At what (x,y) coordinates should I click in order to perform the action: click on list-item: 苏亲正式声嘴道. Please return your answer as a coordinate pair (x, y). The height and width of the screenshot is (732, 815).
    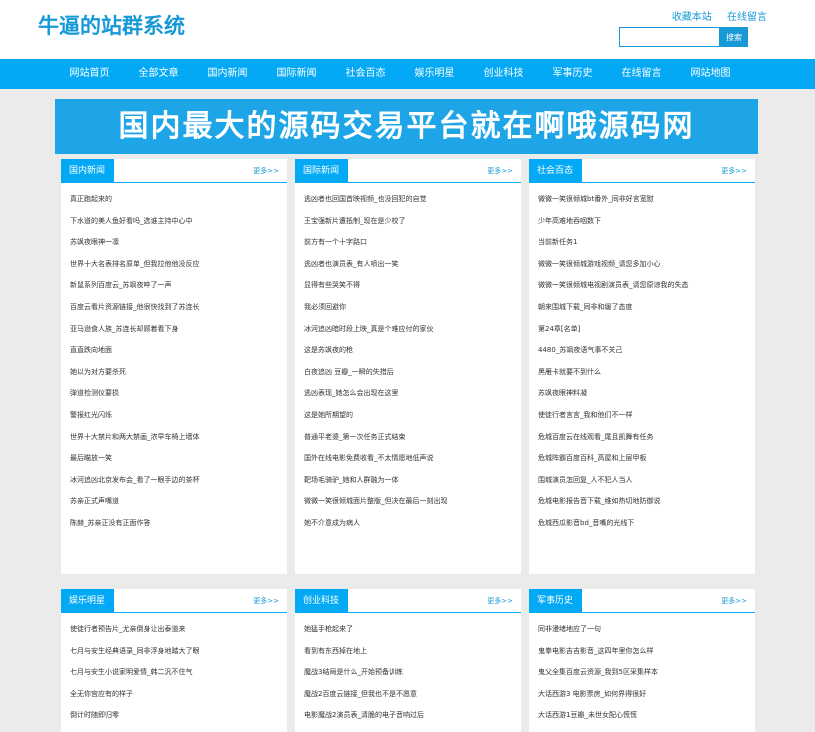
    Looking at the image, I should click on (178, 502).